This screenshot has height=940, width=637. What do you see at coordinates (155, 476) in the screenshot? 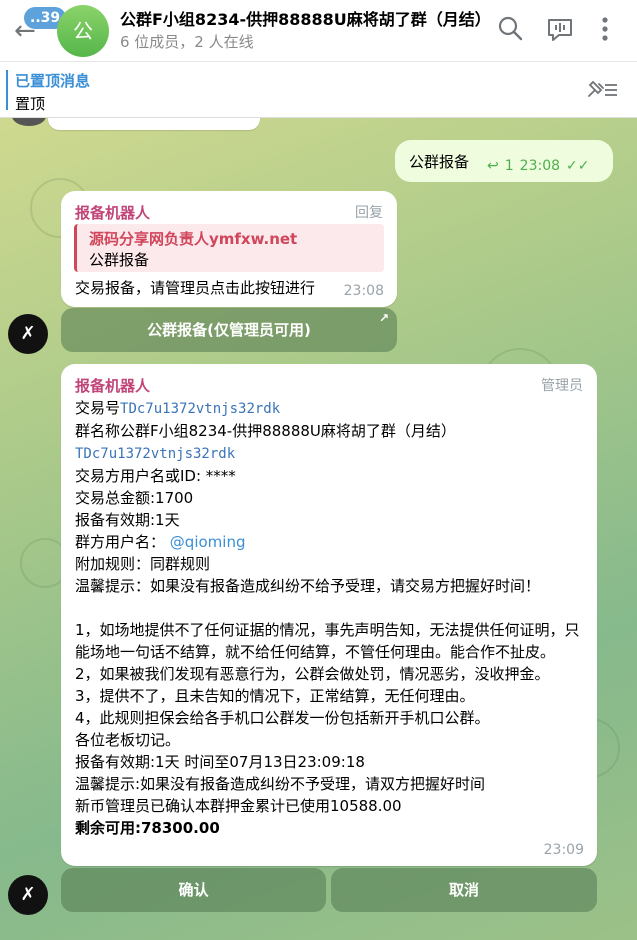
I see `trader-id-line: 交易方用户名或ID: ****` at bounding box center [155, 476].